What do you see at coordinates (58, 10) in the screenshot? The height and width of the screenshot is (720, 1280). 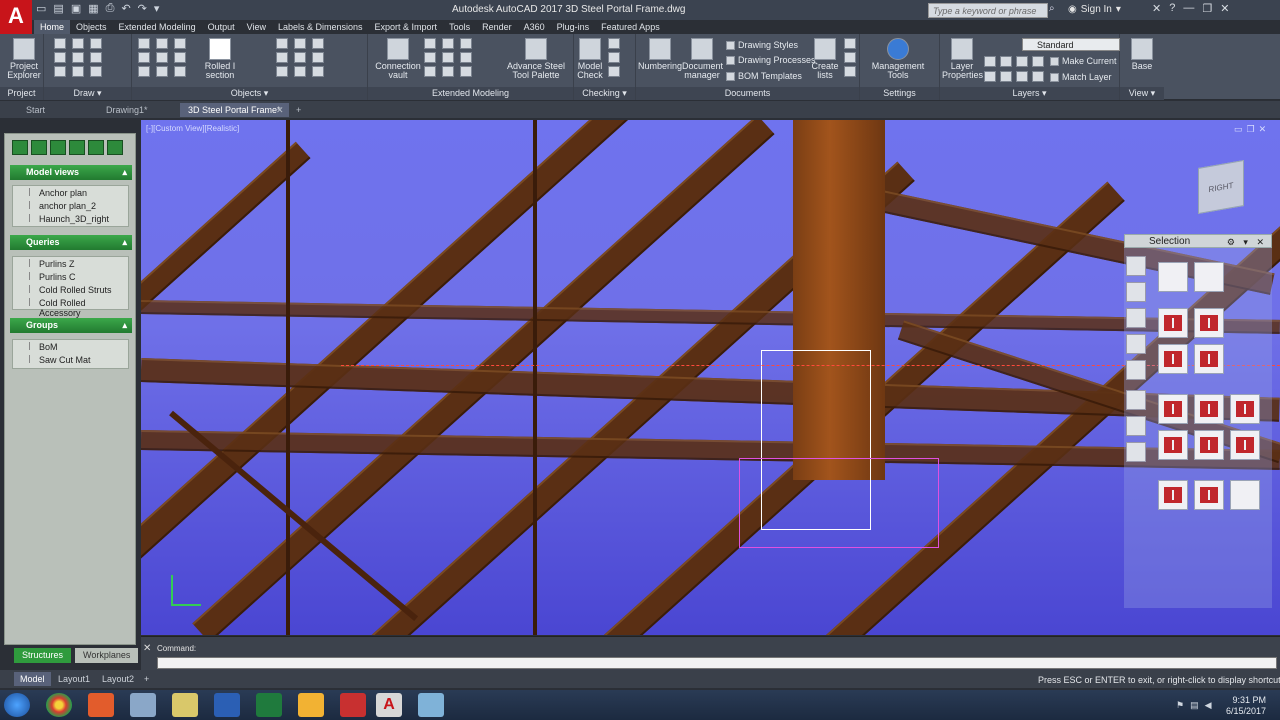 I see `open-icon: ▤` at bounding box center [58, 10].